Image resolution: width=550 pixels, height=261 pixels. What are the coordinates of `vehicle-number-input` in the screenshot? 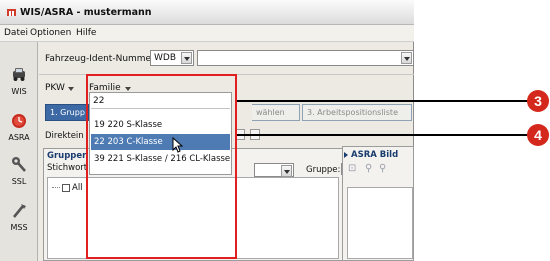 It's located at (305, 58).